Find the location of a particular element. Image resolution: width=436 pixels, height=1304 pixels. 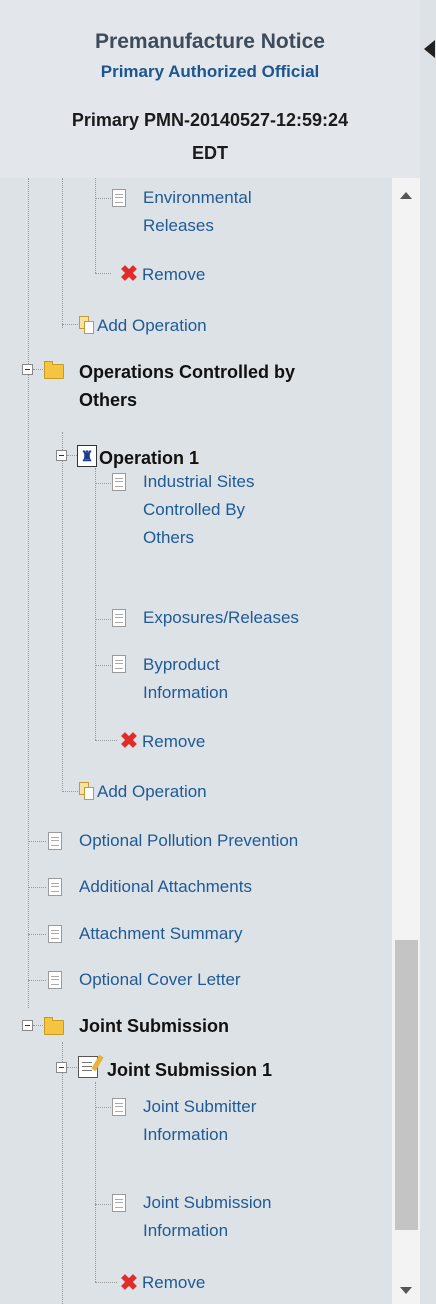

tree-item-label: Controlled By is located at coordinates (194, 509).